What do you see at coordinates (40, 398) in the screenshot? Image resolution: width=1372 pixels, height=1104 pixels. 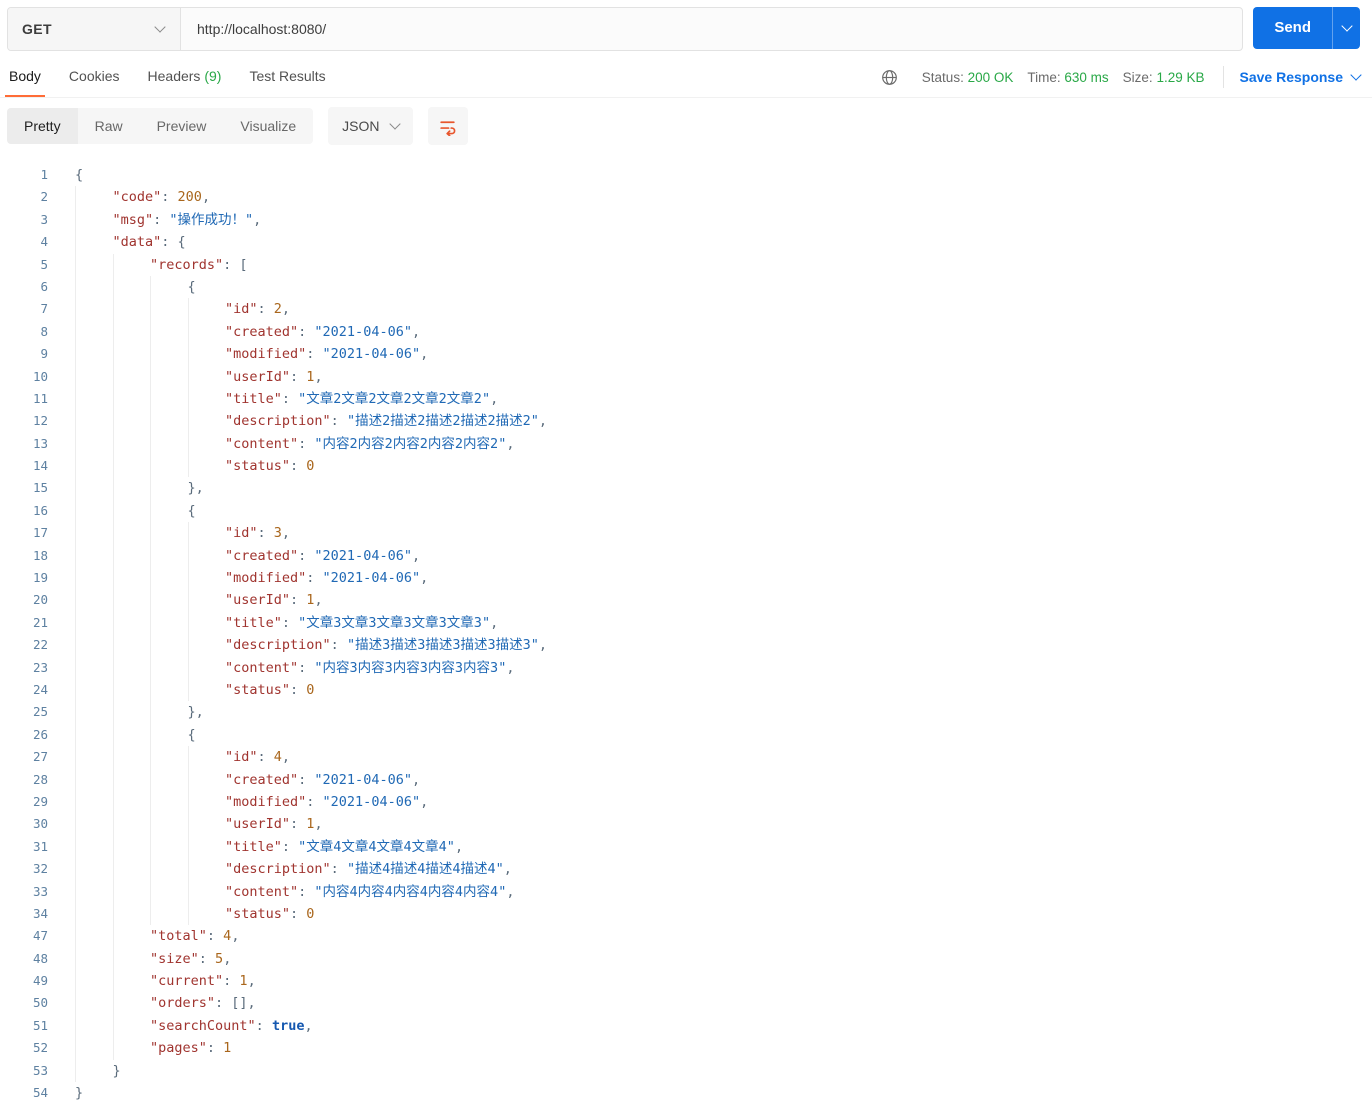 I see `line-number: 11` at bounding box center [40, 398].